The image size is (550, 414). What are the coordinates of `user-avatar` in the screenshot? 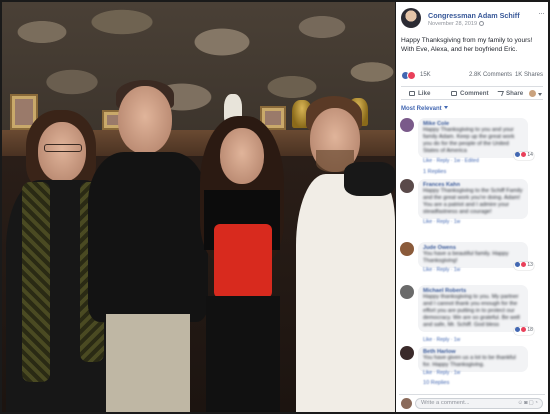 It's located at (406, 403).